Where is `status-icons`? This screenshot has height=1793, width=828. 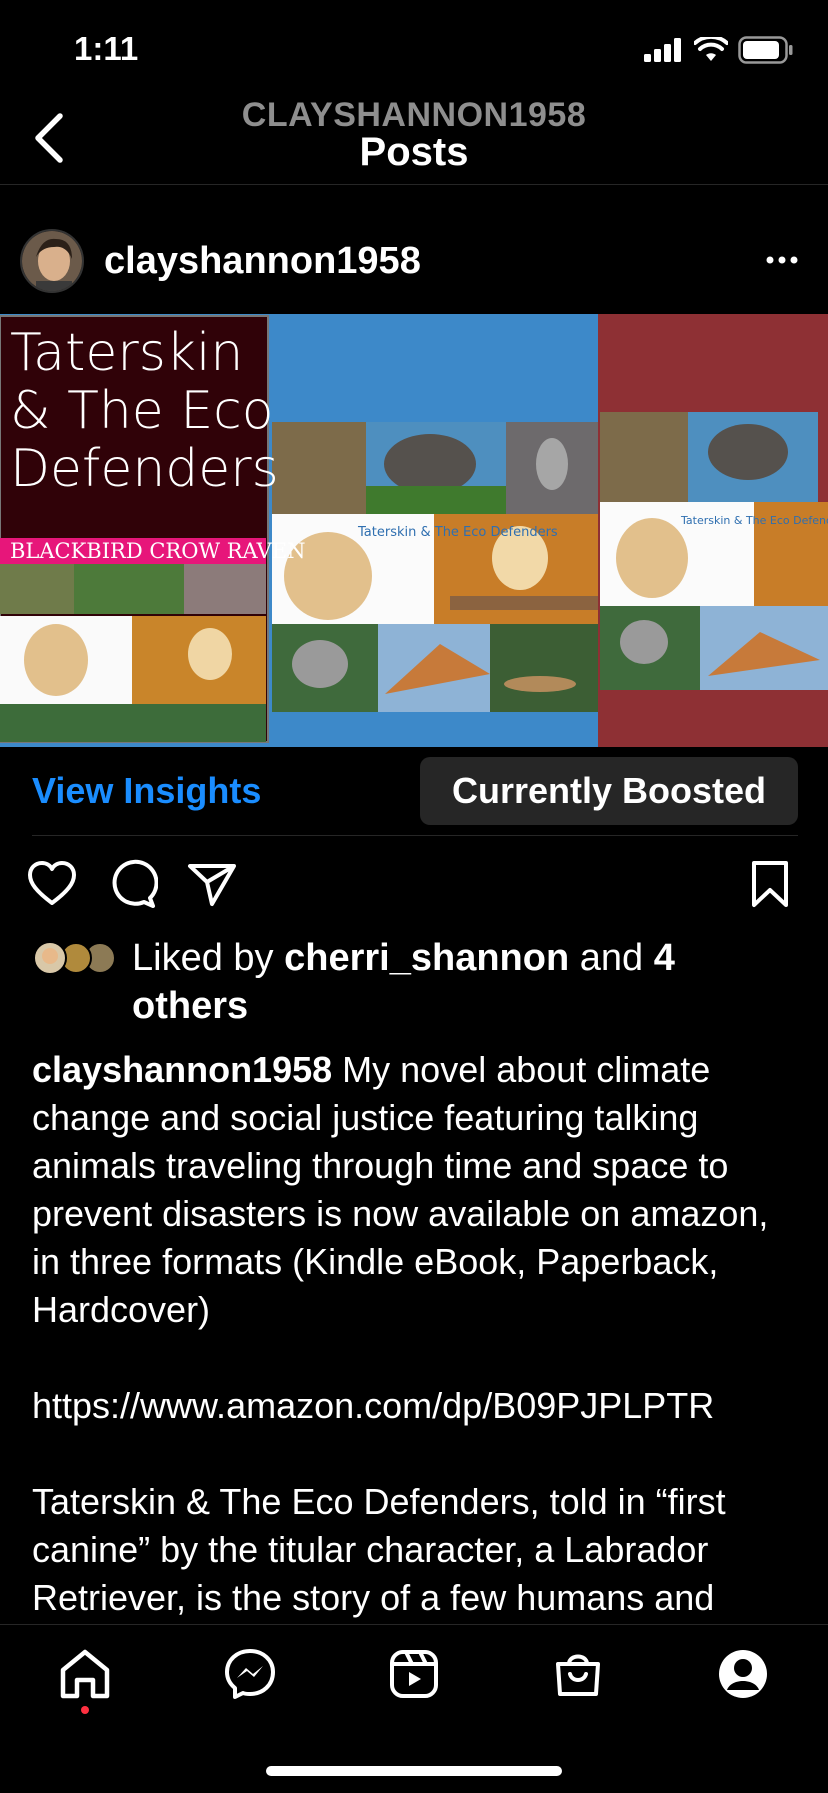 status-icons is located at coordinates (719, 50).